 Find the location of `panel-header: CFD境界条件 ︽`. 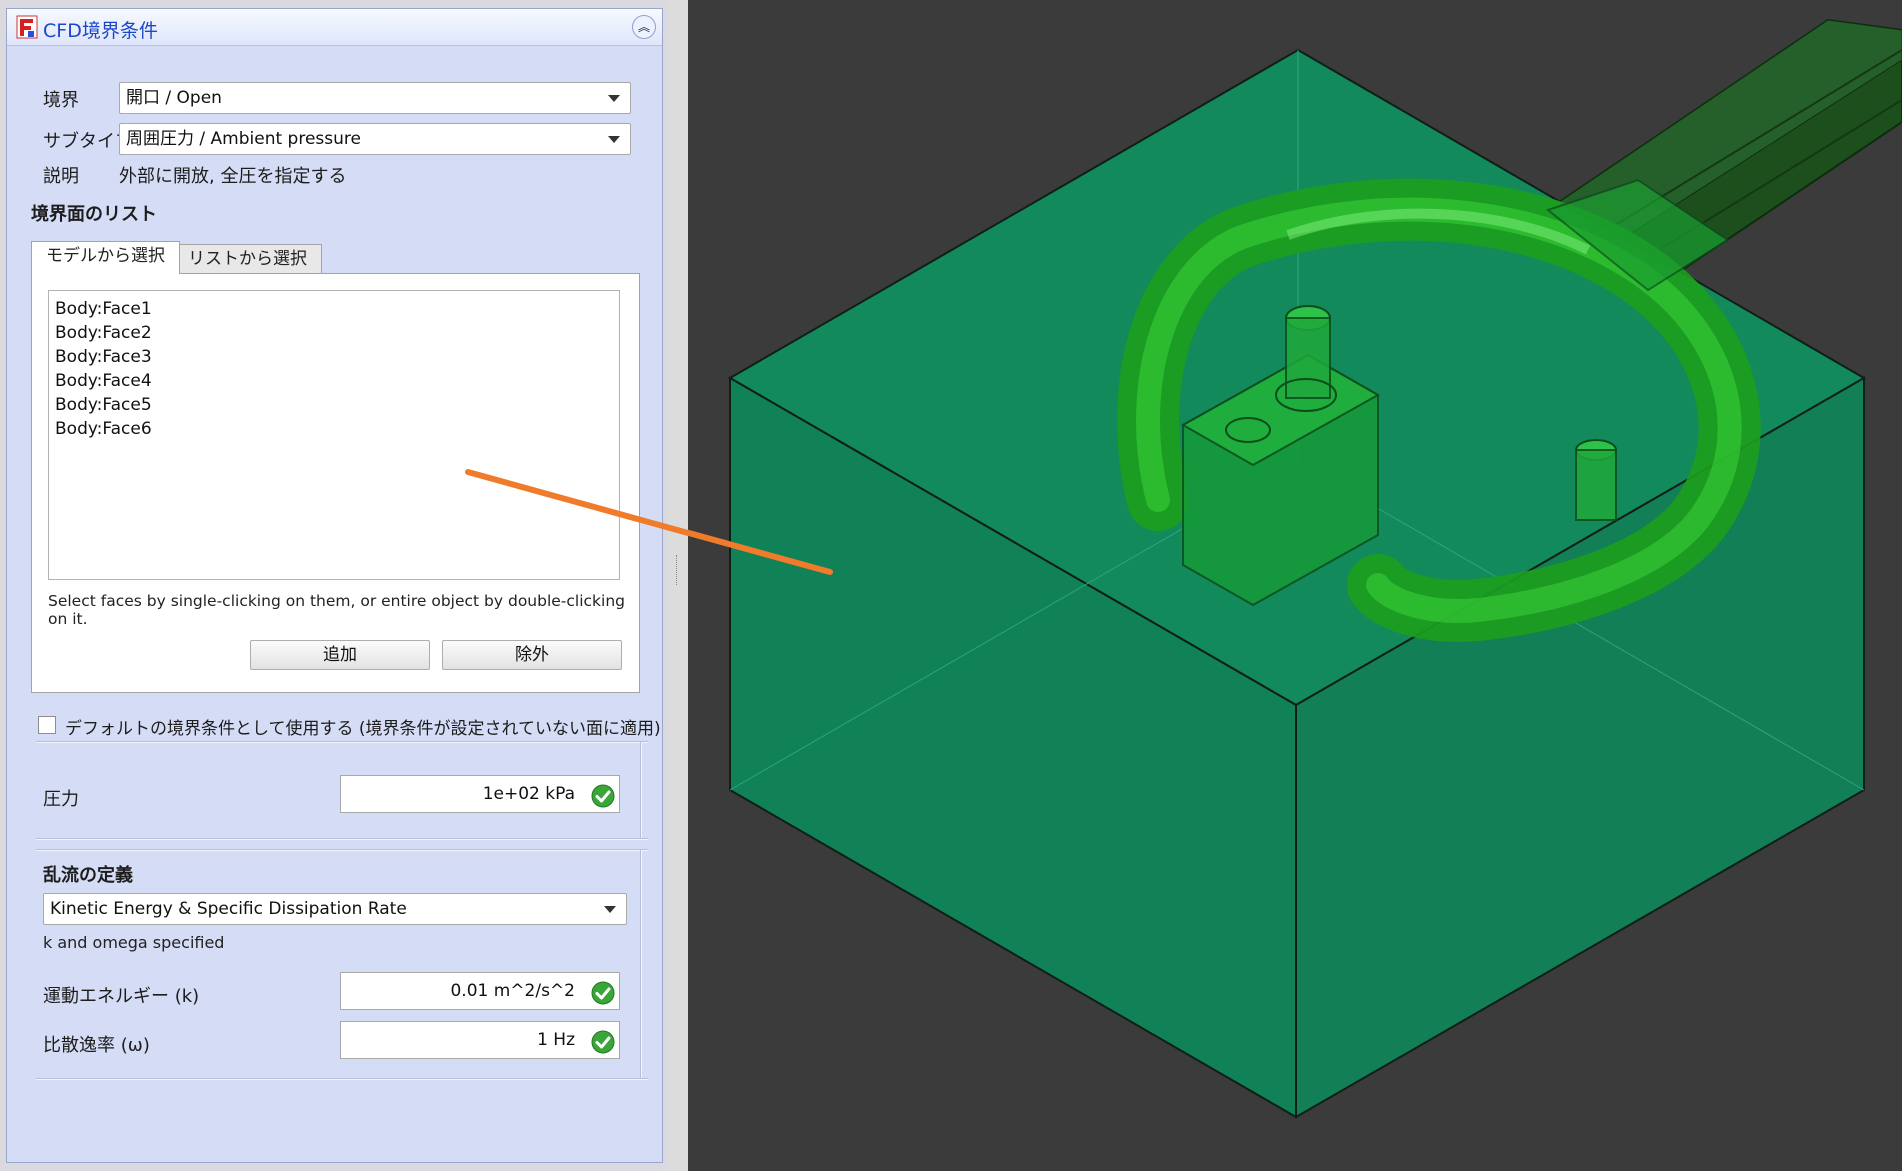

panel-header: CFD境界条件 ︽ is located at coordinates (334, 27).